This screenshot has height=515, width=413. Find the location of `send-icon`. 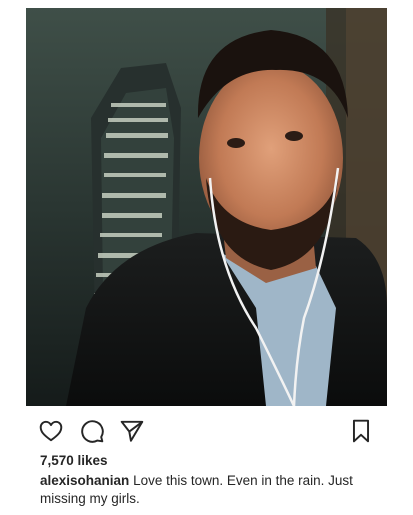

send-icon is located at coordinates (132, 431).